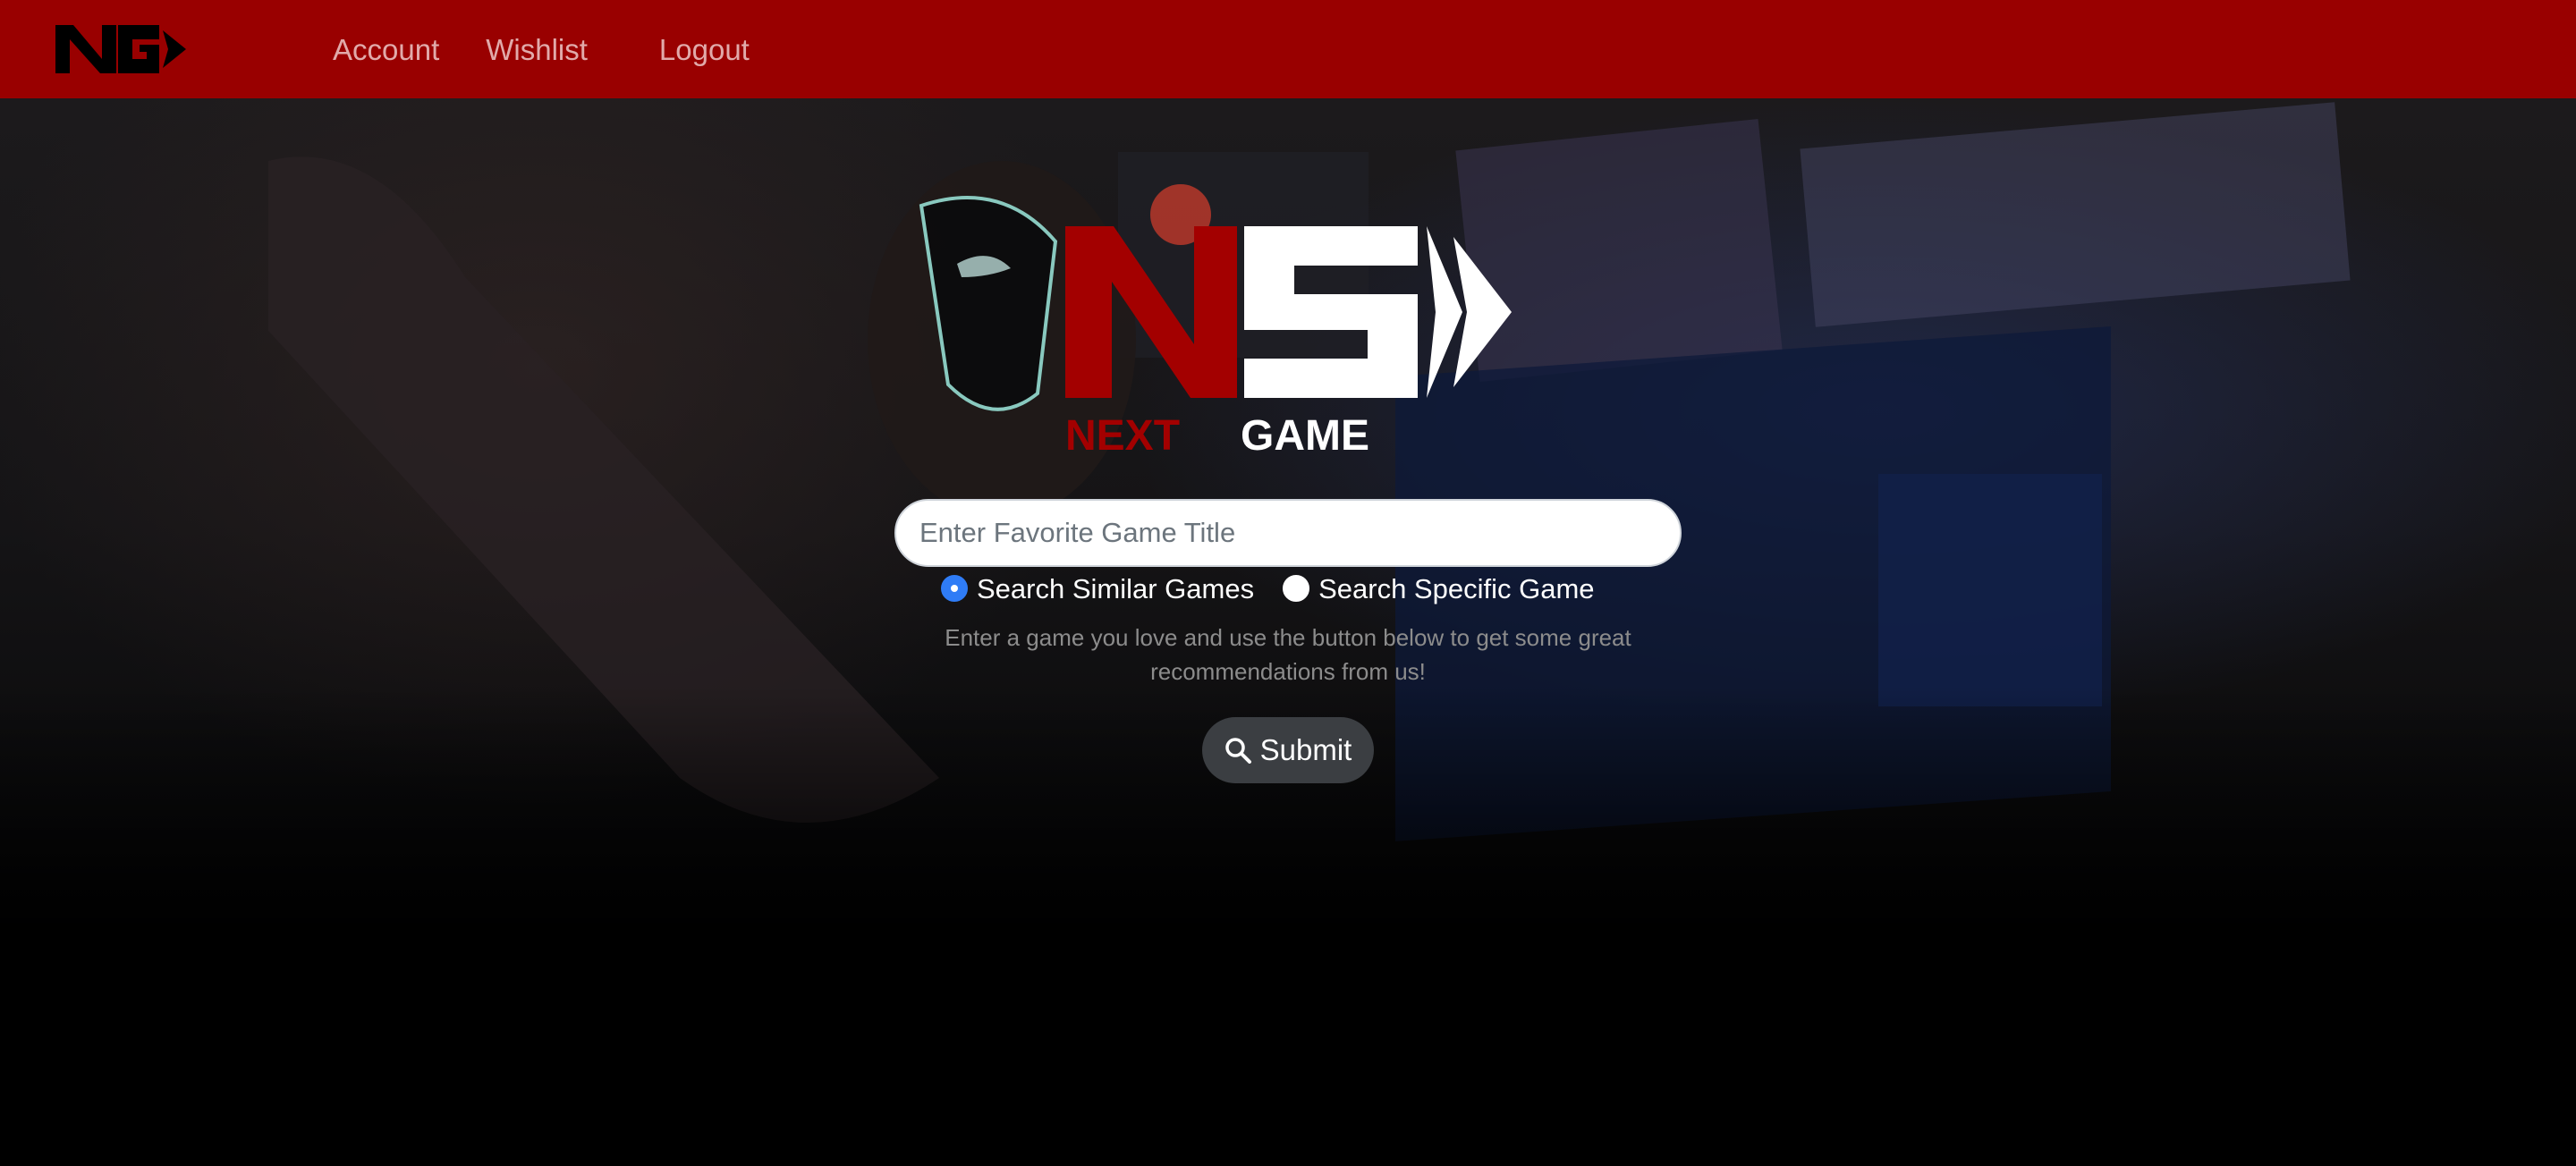 The image size is (2576, 1166). I want to click on radio-label-specific: Search Specific Game, so click(1456, 588).